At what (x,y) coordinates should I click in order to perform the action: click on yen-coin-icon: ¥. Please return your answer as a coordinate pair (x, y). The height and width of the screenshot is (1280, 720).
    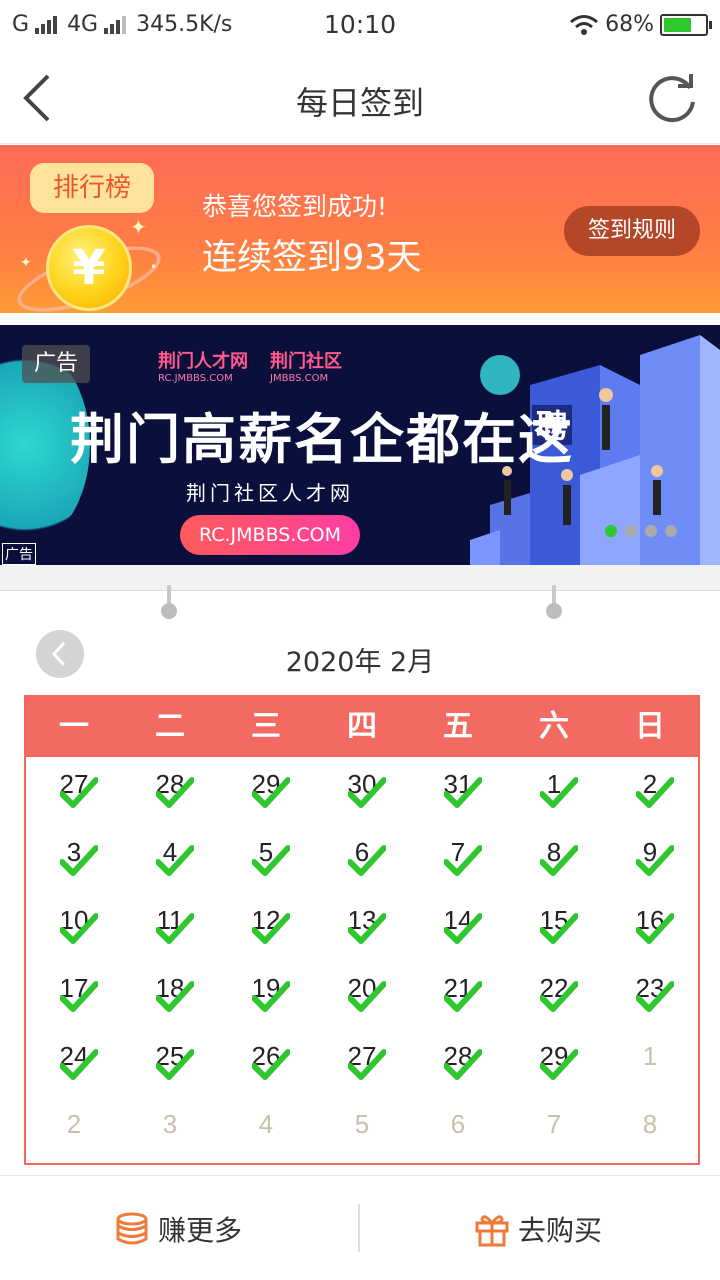
    Looking at the image, I should click on (89, 268).